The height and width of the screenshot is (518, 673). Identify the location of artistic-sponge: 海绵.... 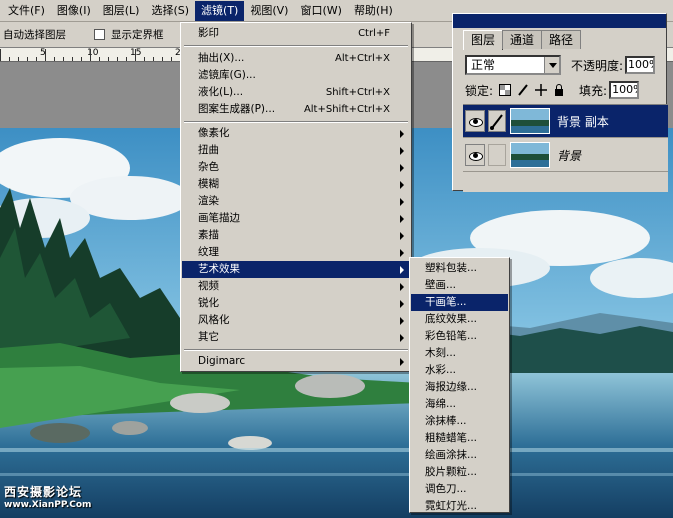
(459, 404).